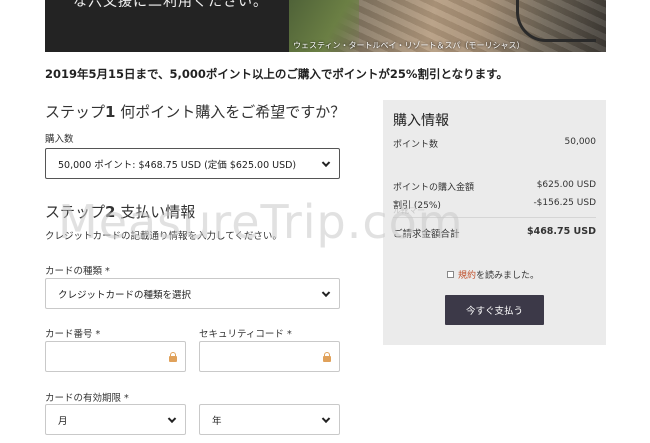 Image resolution: width=650 pixels, height=443 pixels. Describe the element at coordinates (508, 276) in the screenshot. I see `terms-text: を読みました。` at that location.